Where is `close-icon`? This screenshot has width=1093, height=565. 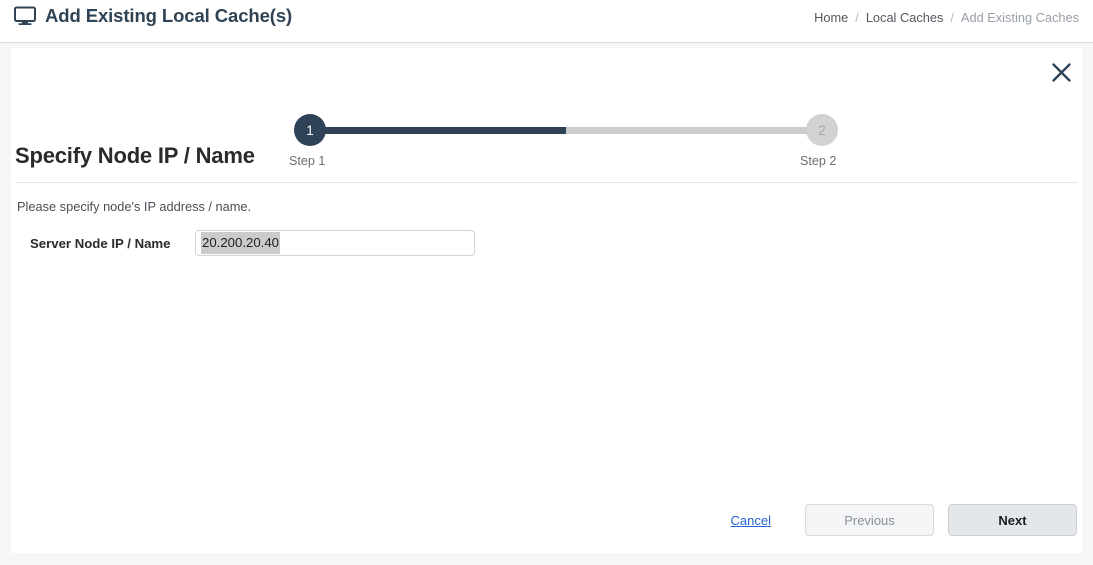 close-icon is located at coordinates (1061, 72).